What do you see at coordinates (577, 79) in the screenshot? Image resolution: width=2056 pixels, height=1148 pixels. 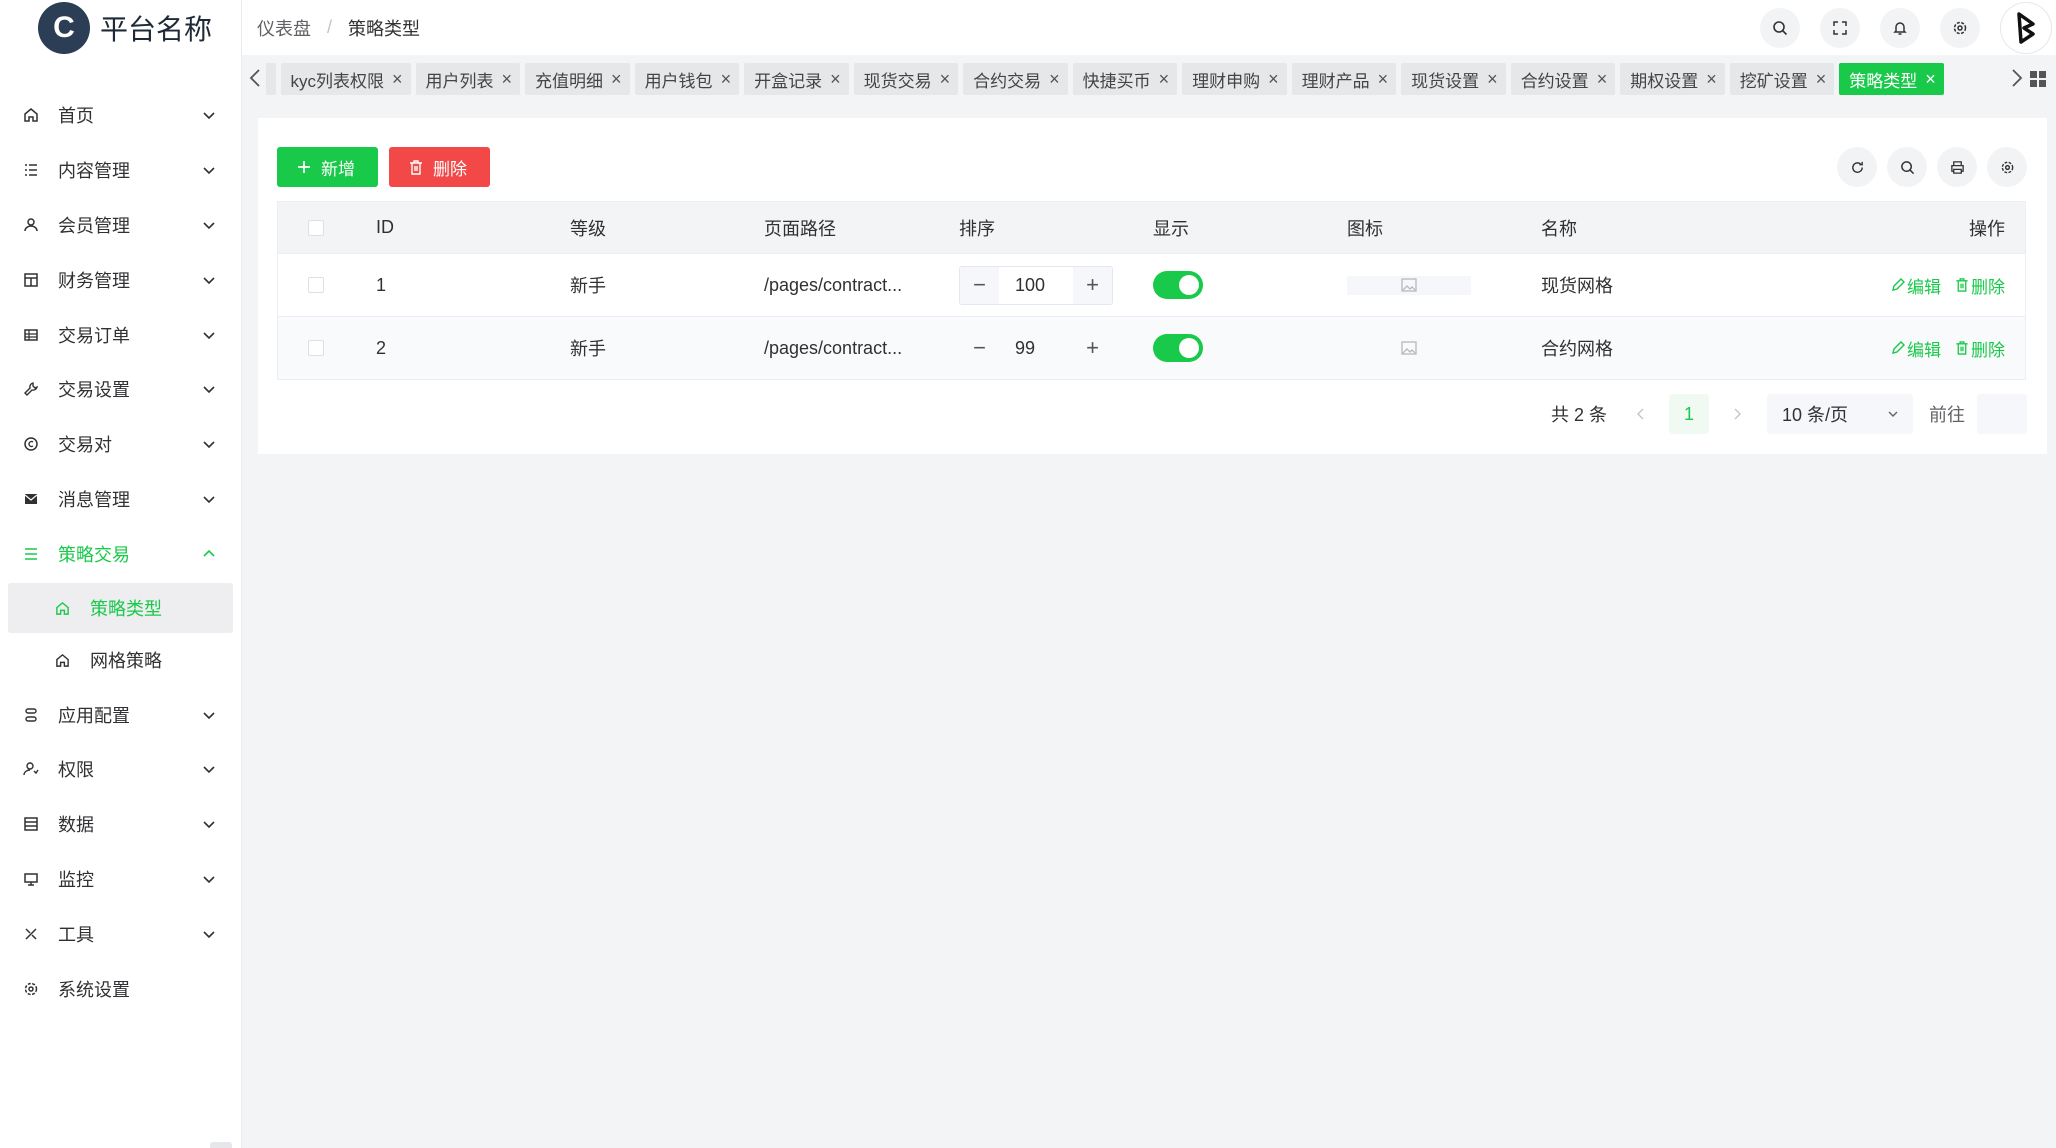 I see `tag-item: 充值明细 ×` at bounding box center [577, 79].